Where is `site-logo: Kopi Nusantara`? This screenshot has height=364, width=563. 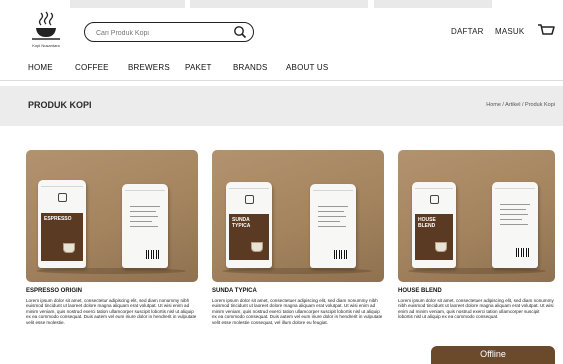 site-logo: Kopi Nusantara is located at coordinates (46, 30).